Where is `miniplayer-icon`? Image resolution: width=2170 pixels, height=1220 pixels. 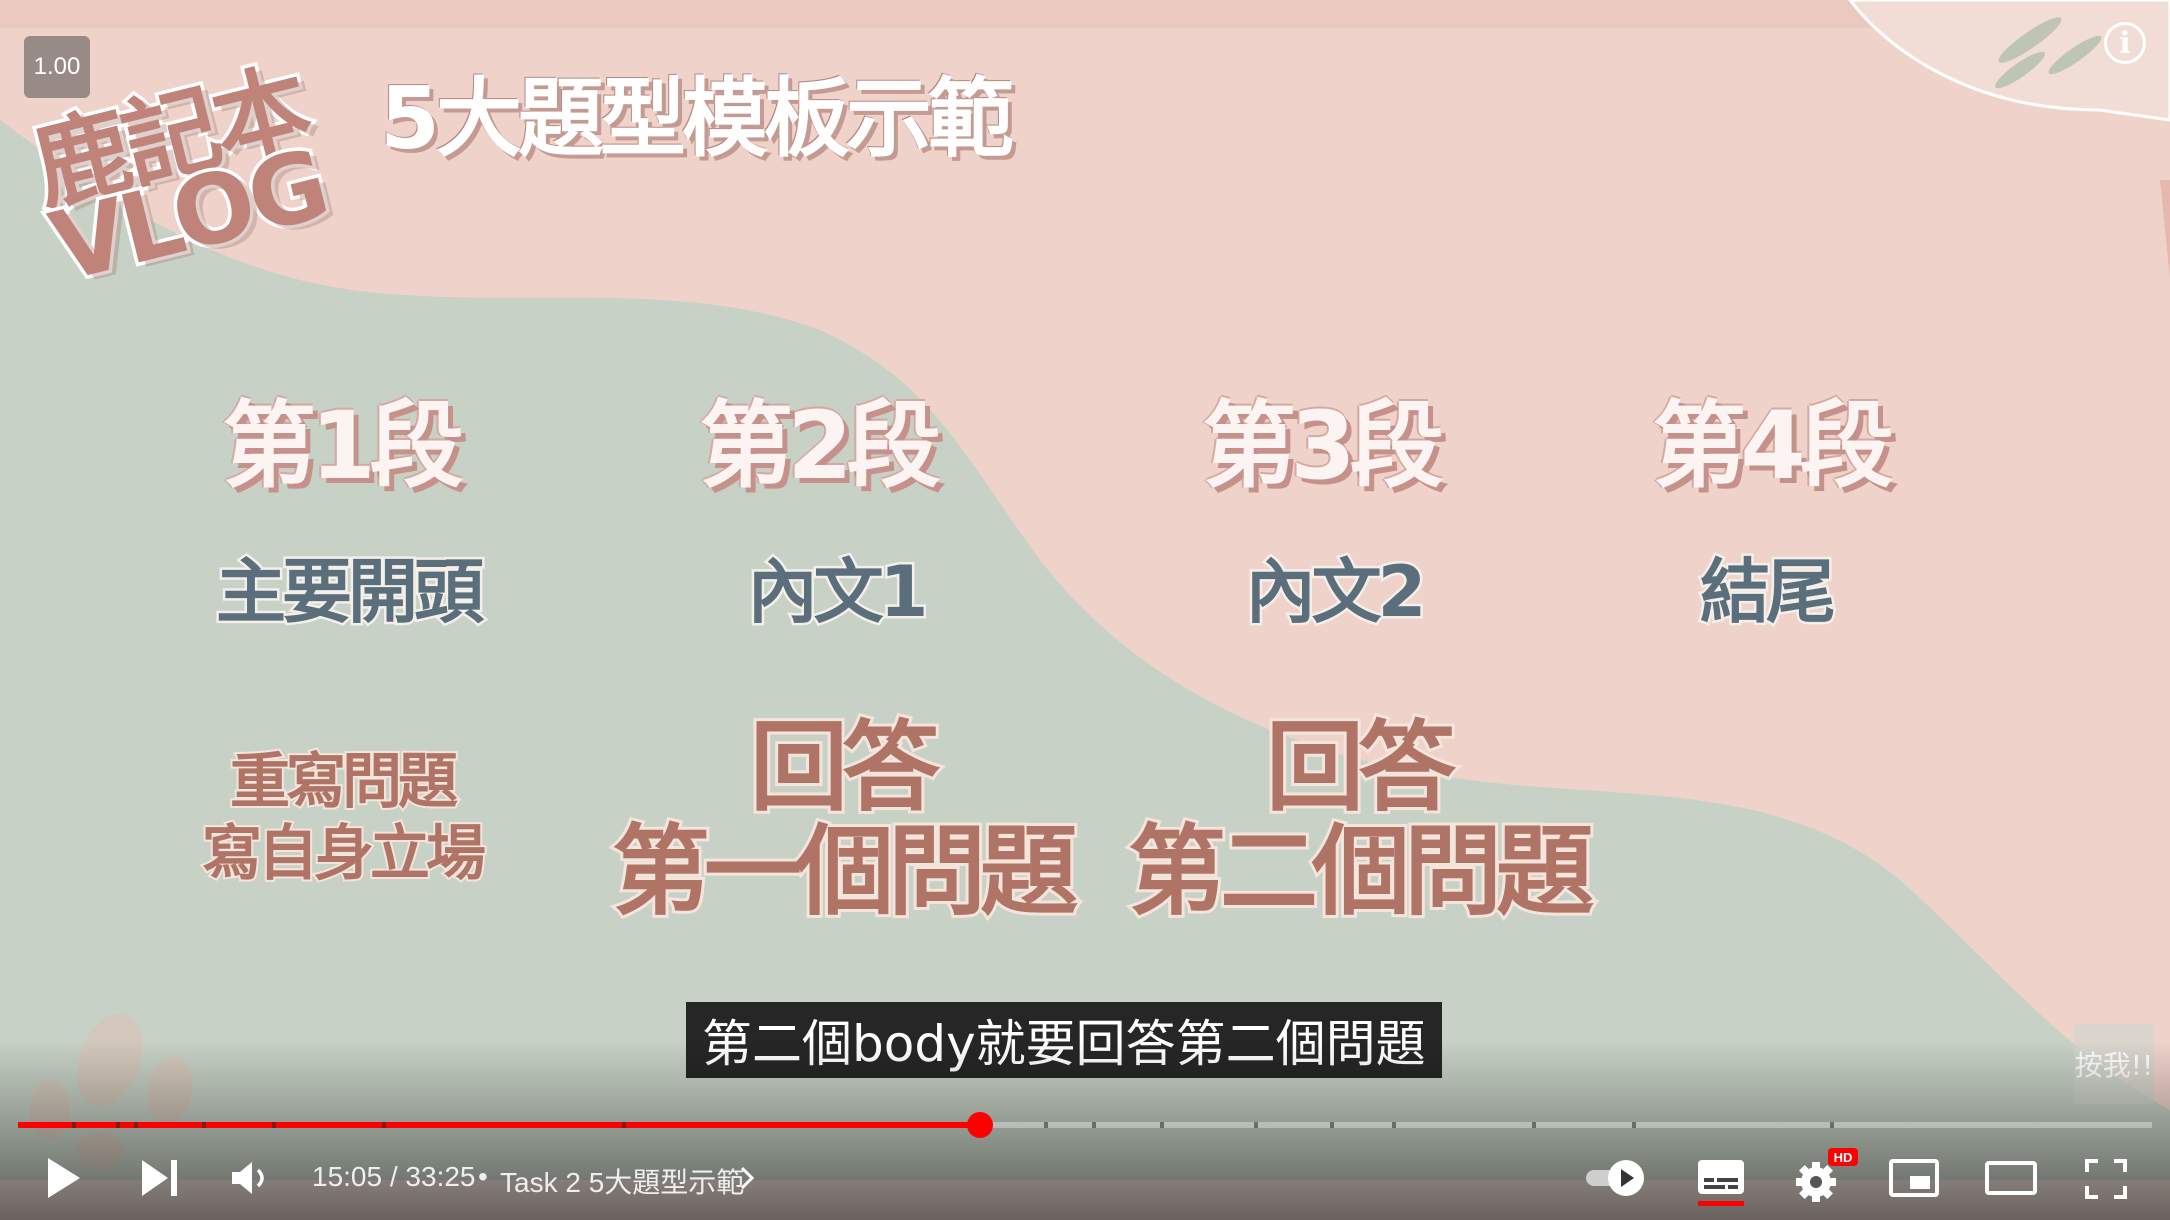
miniplayer-icon is located at coordinates (1914, 1178).